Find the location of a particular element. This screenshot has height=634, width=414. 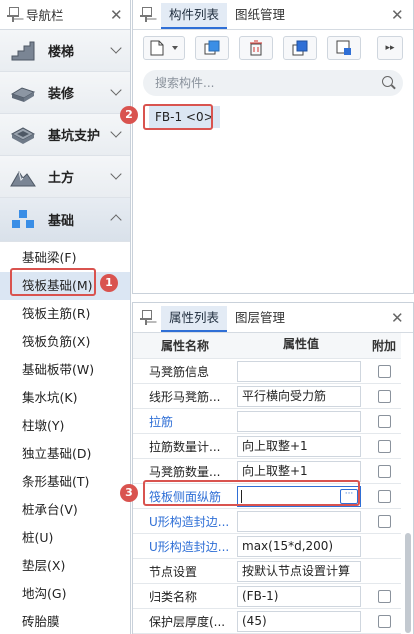

tab-property-list: 属性列表 is located at coordinates (194, 319).